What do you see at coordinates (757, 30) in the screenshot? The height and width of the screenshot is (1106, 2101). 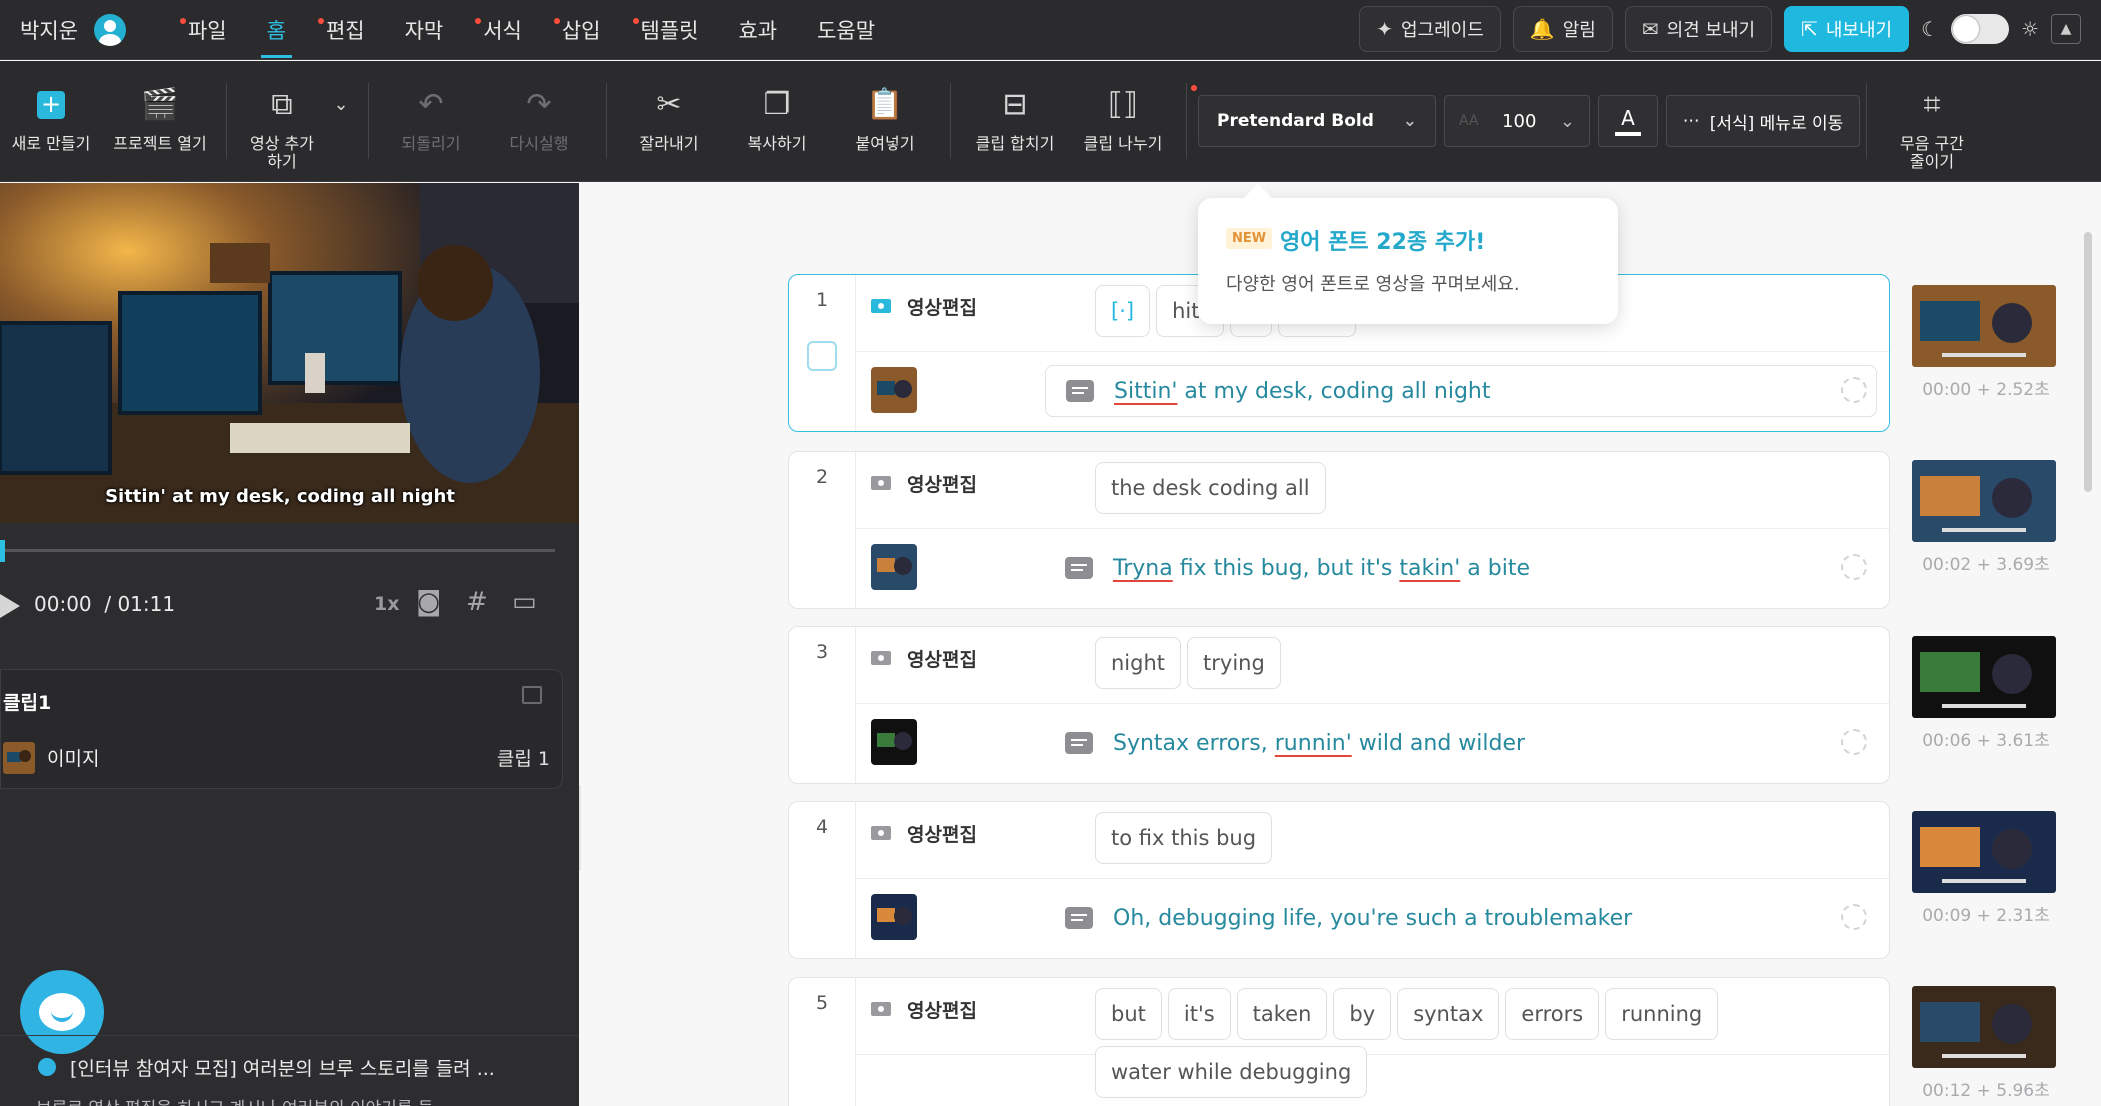 I see `menu-7: 효과` at bounding box center [757, 30].